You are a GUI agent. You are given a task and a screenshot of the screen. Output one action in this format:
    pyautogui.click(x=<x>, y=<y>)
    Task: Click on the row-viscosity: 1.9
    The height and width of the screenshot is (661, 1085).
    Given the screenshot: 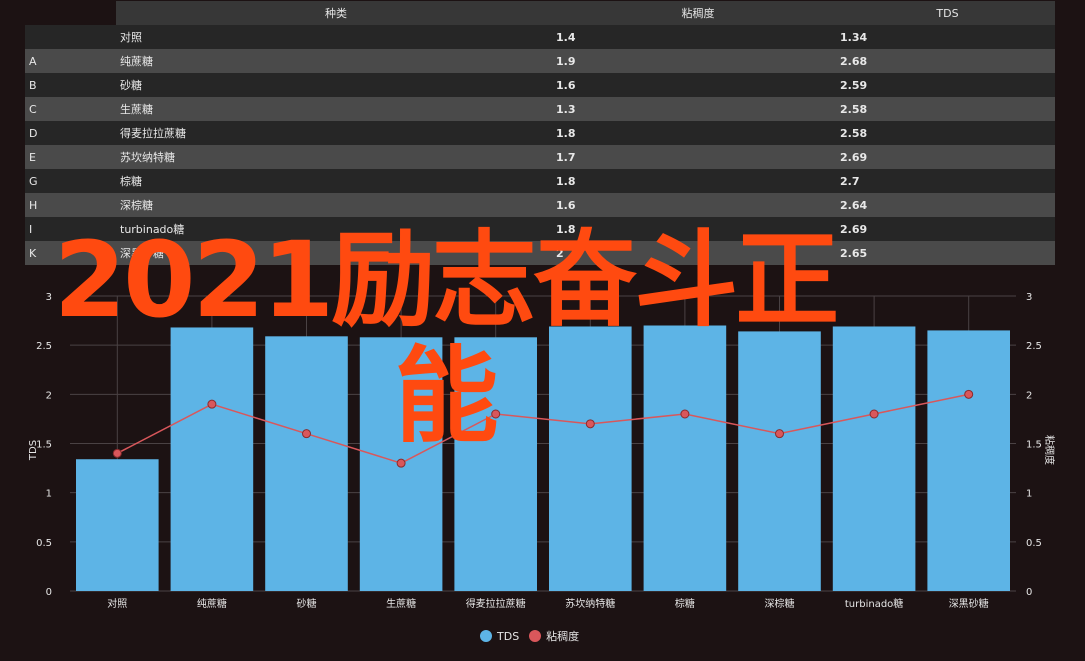 What is the action you would take?
    pyautogui.click(x=698, y=61)
    